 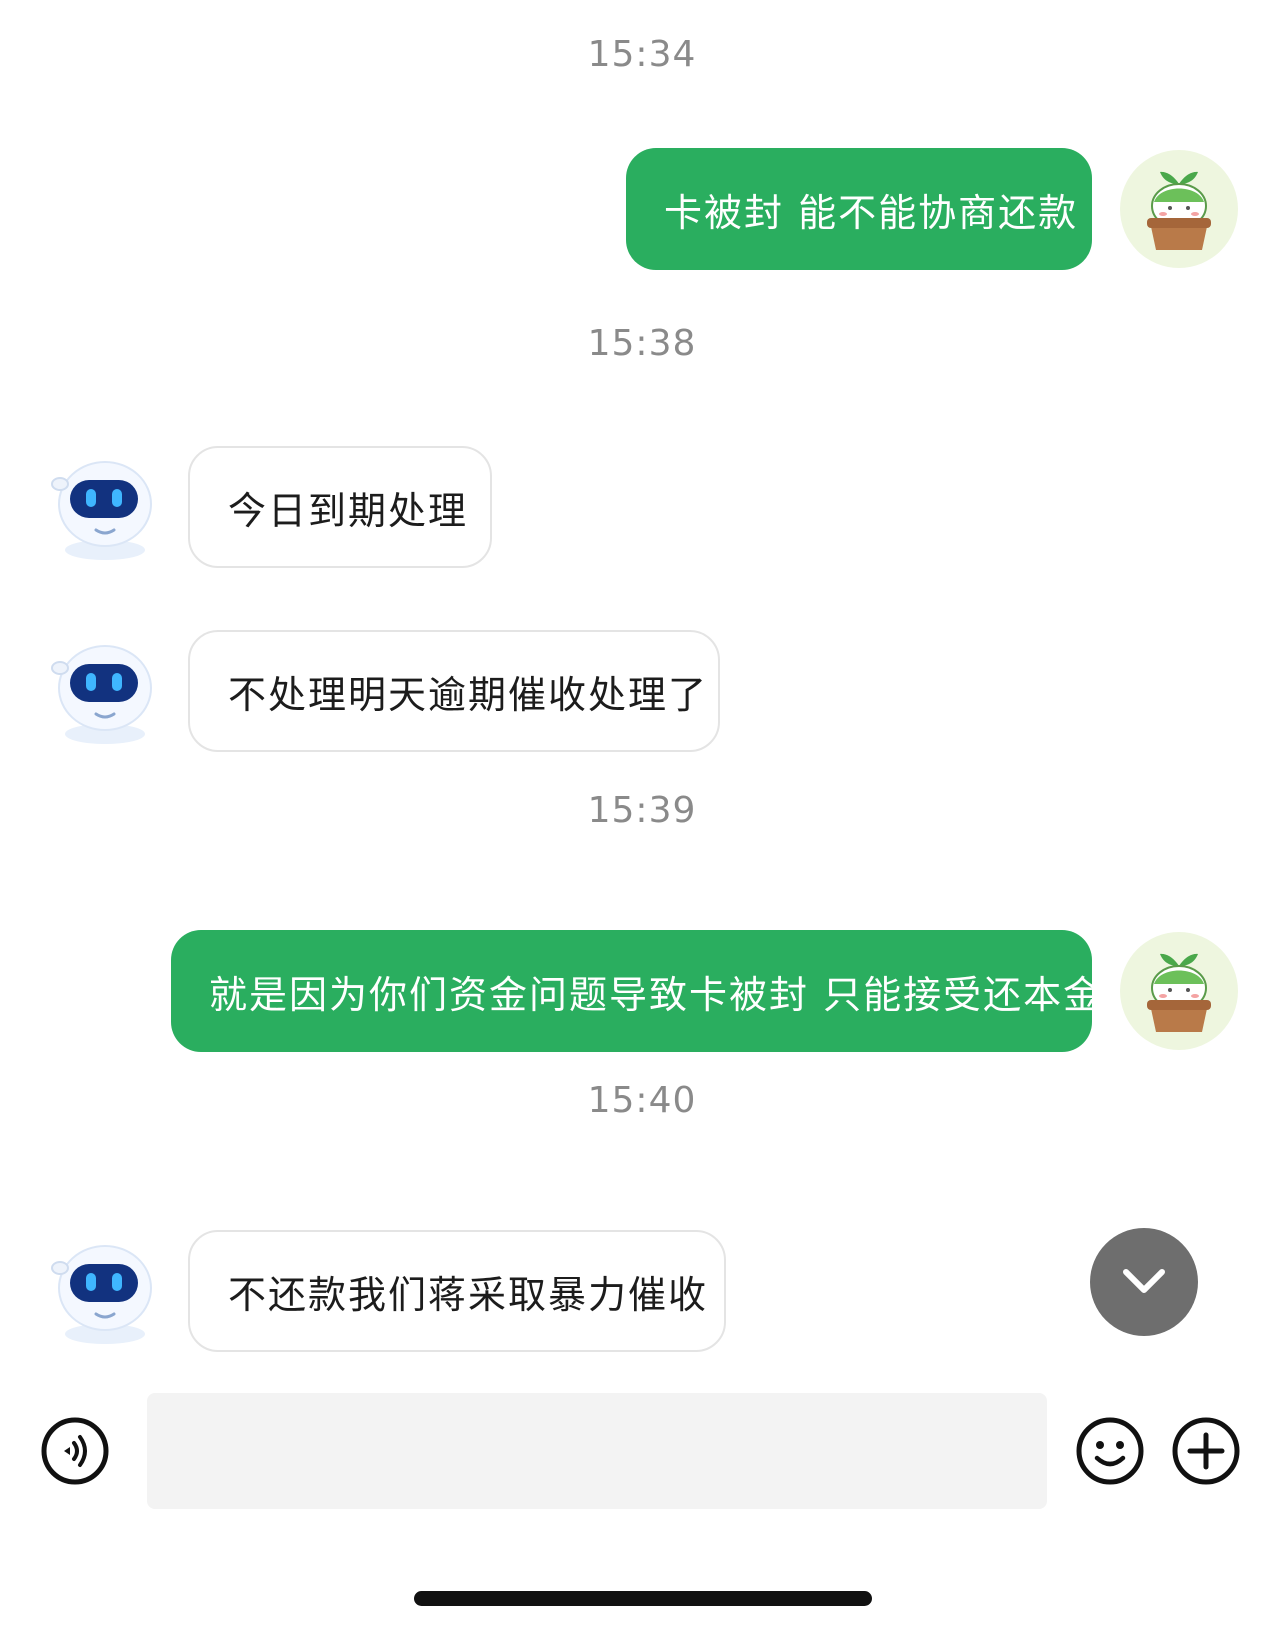 I want to click on message-text: 今日到期处理, so click(x=348, y=510).